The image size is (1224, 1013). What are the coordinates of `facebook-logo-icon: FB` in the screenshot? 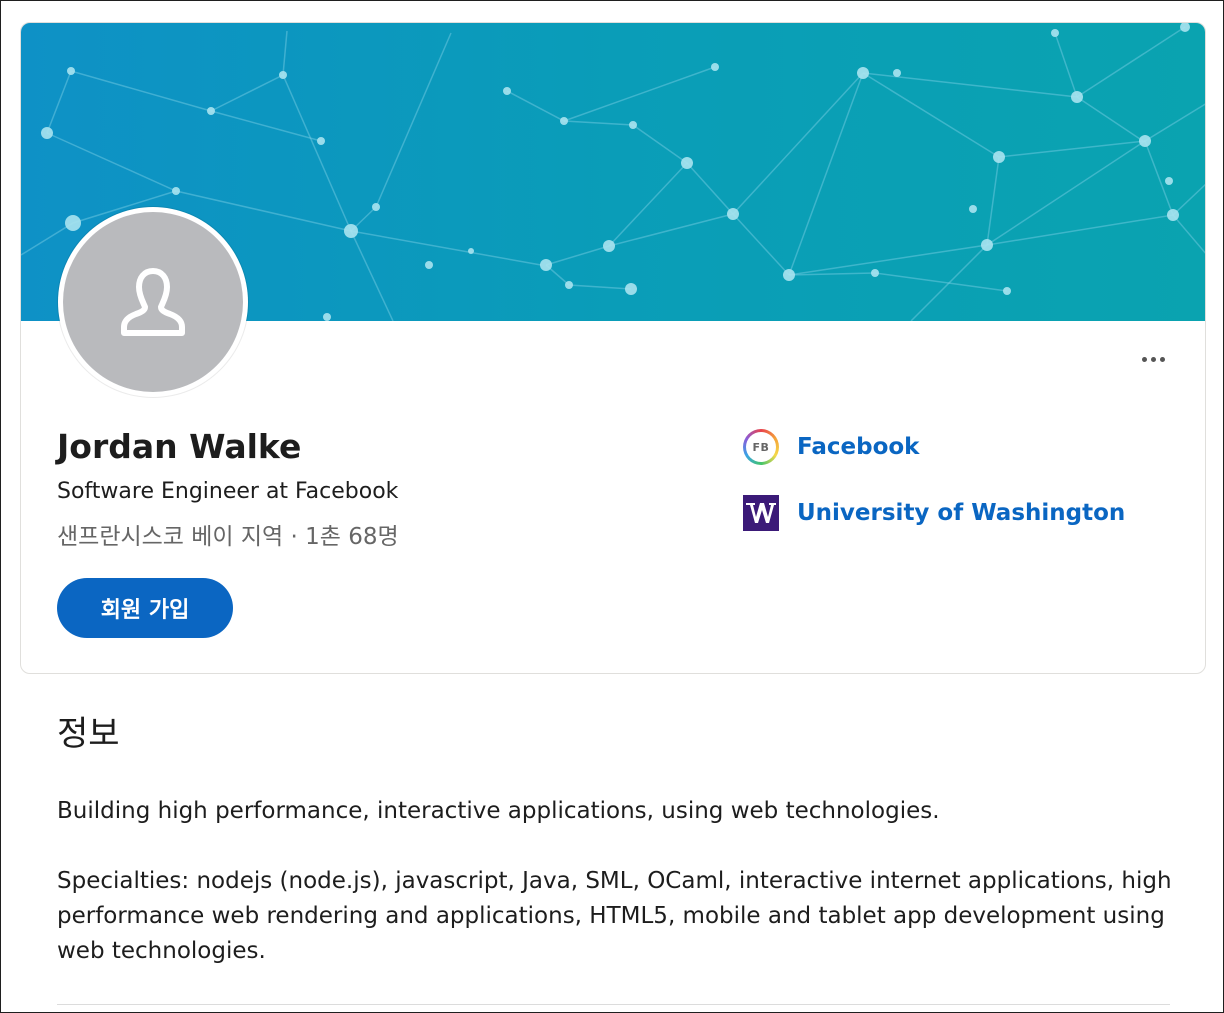 It's located at (761, 447).